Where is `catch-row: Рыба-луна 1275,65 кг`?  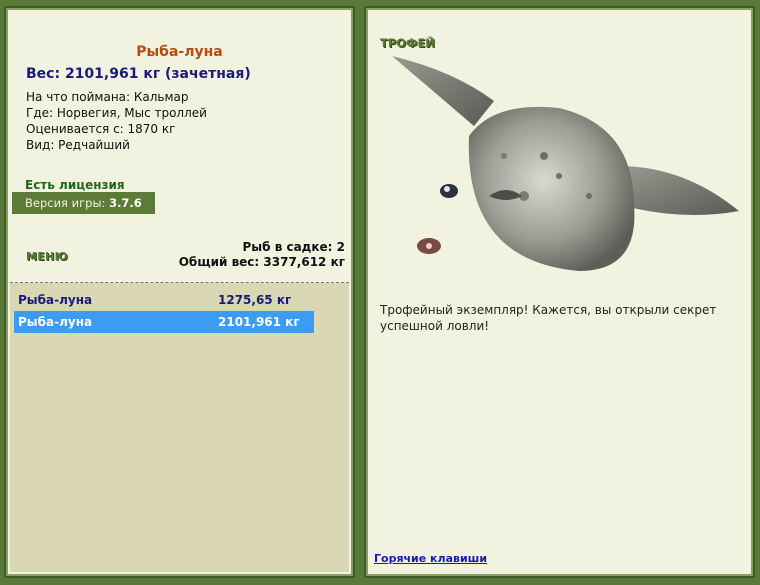 catch-row: Рыба-луна 1275,65 кг is located at coordinates (164, 300).